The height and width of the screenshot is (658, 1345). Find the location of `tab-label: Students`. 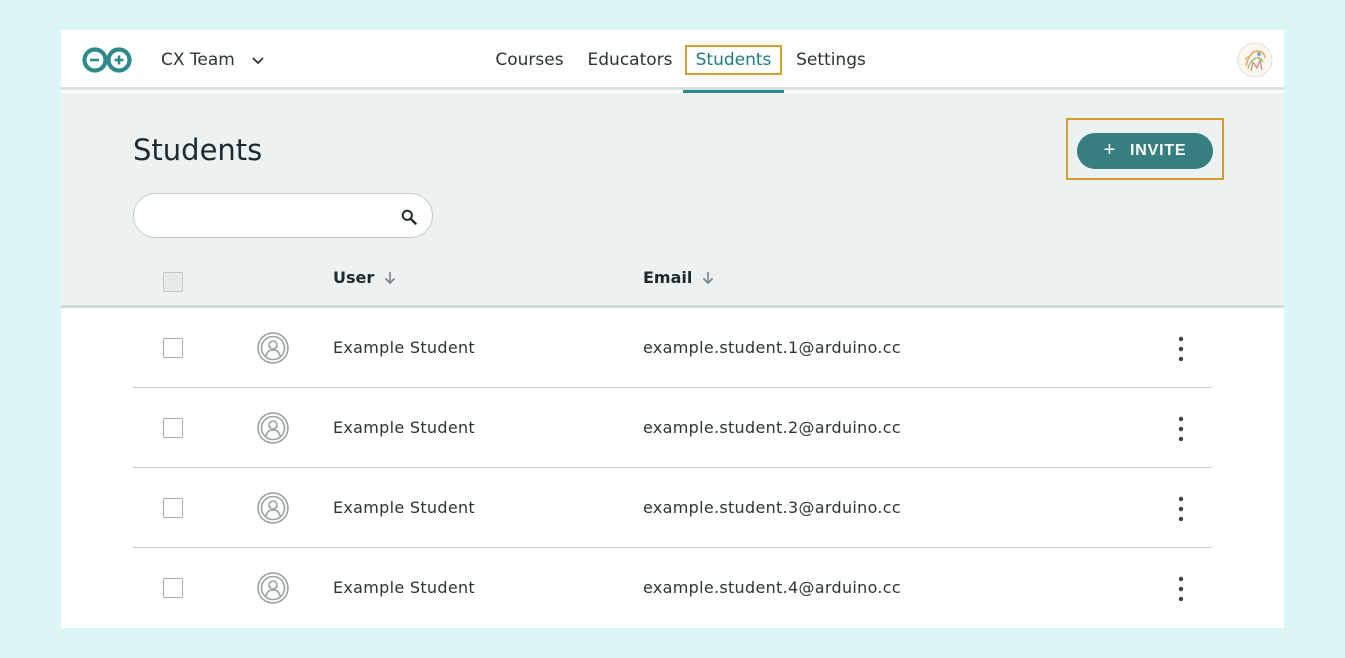

tab-label: Students is located at coordinates (733, 60).